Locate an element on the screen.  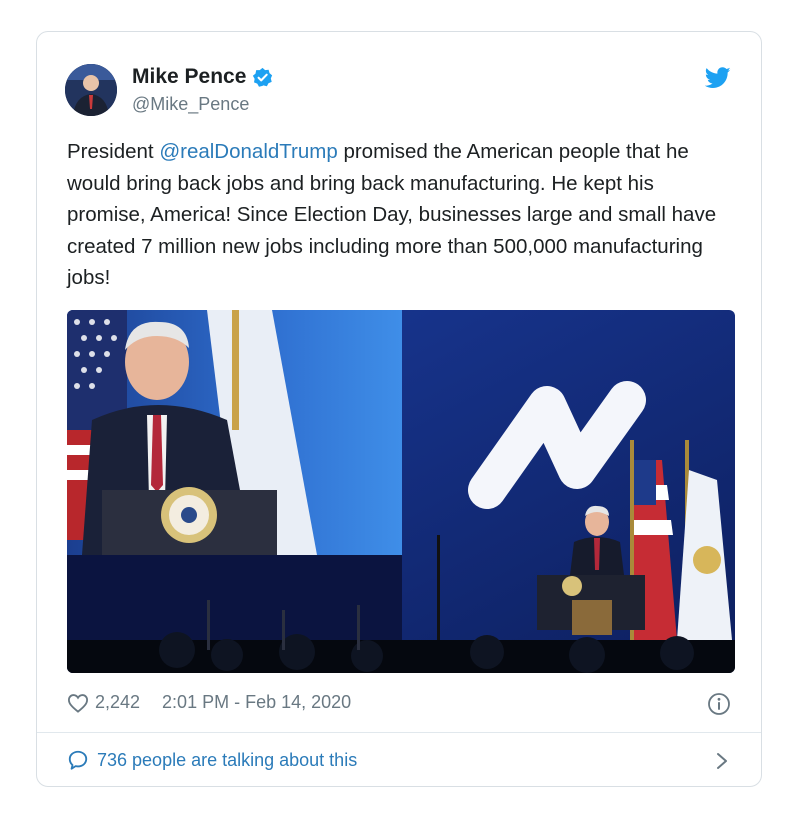
avatar is located at coordinates (91, 90).